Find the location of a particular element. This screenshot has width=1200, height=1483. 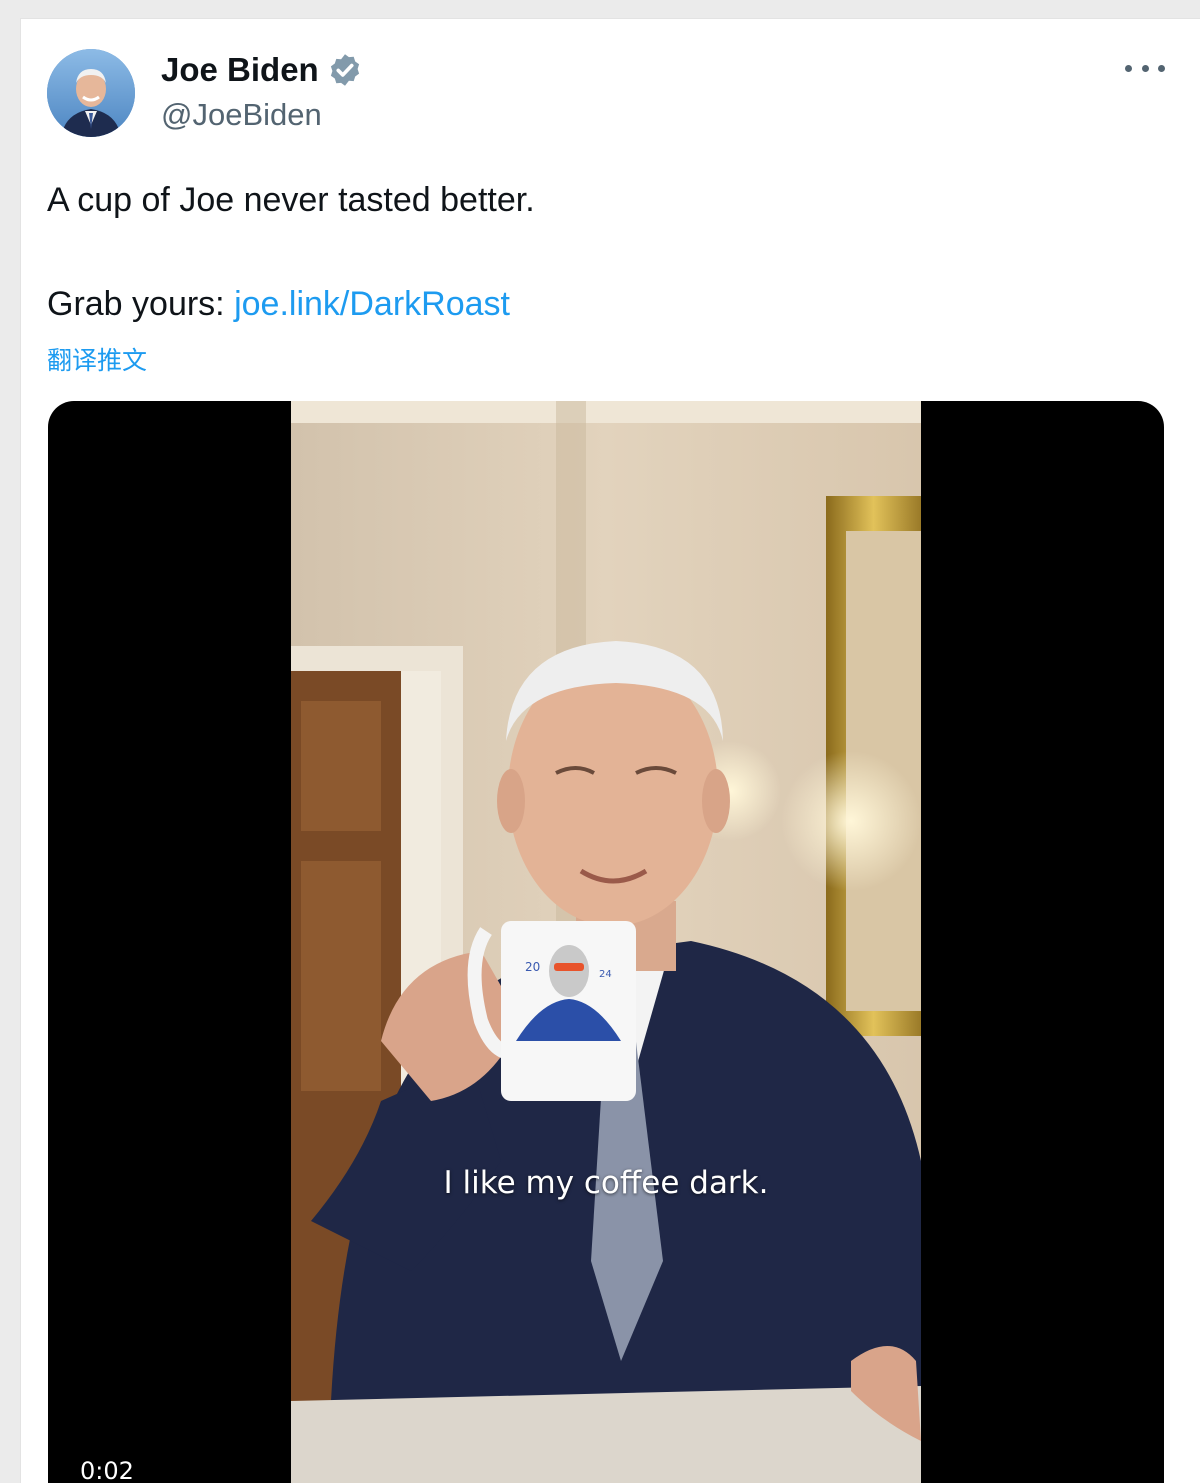

mug-text-right: 24 is located at coordinates (605, 974).